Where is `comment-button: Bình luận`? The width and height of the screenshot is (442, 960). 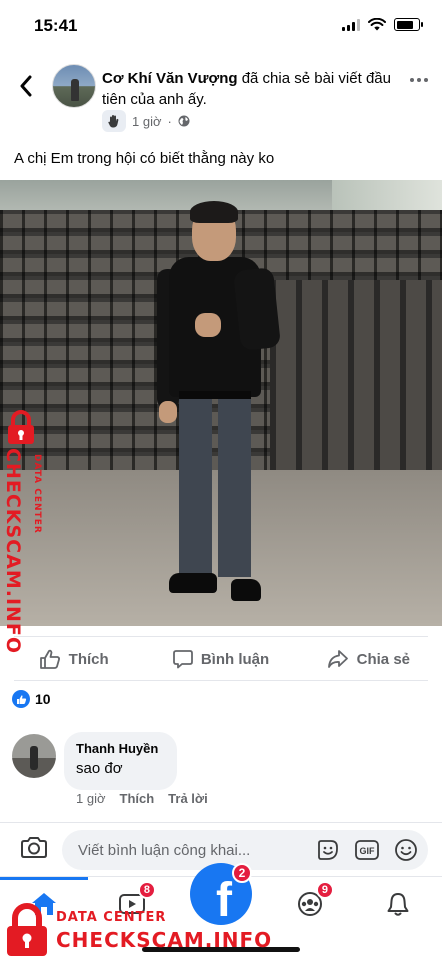 comment-button: Bình luận is located at coordinates (220, 659).